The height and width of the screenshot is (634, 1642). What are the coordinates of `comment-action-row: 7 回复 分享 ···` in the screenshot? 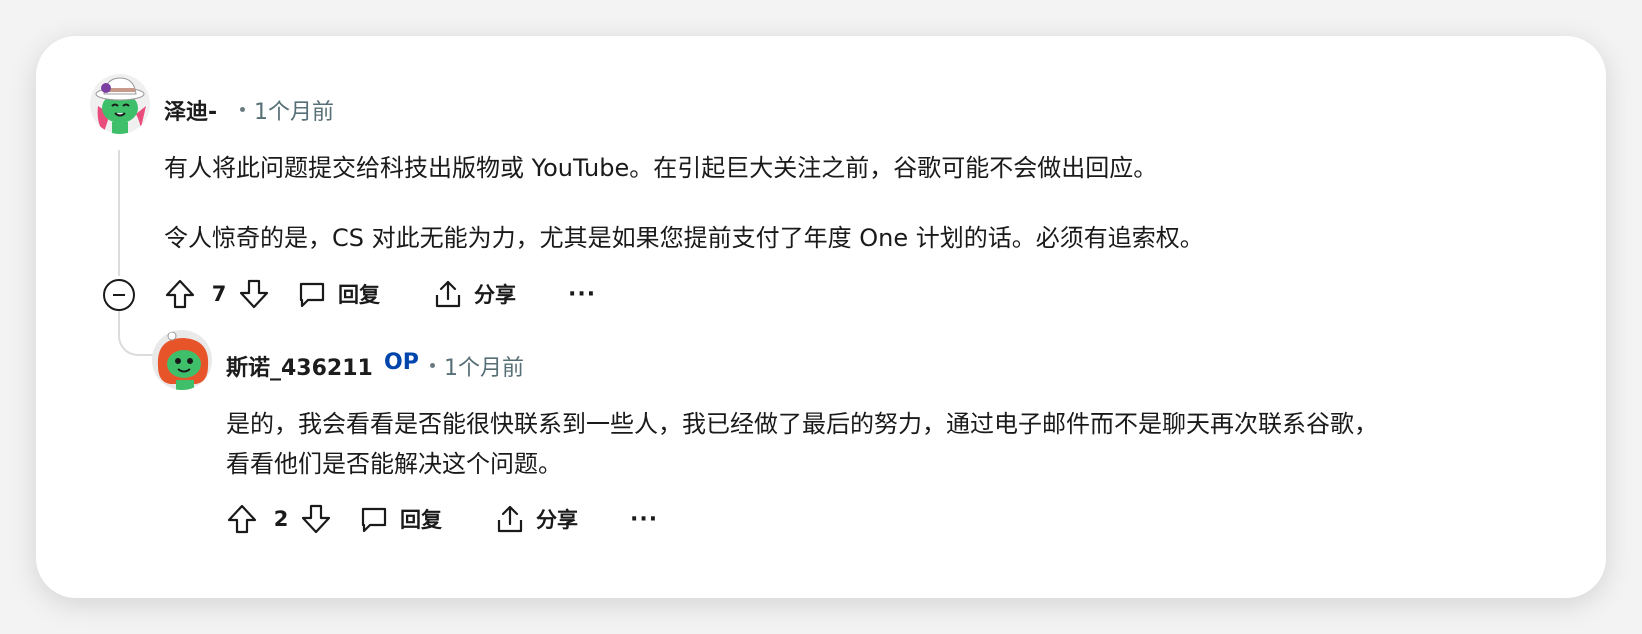 It's located at (380, 294).